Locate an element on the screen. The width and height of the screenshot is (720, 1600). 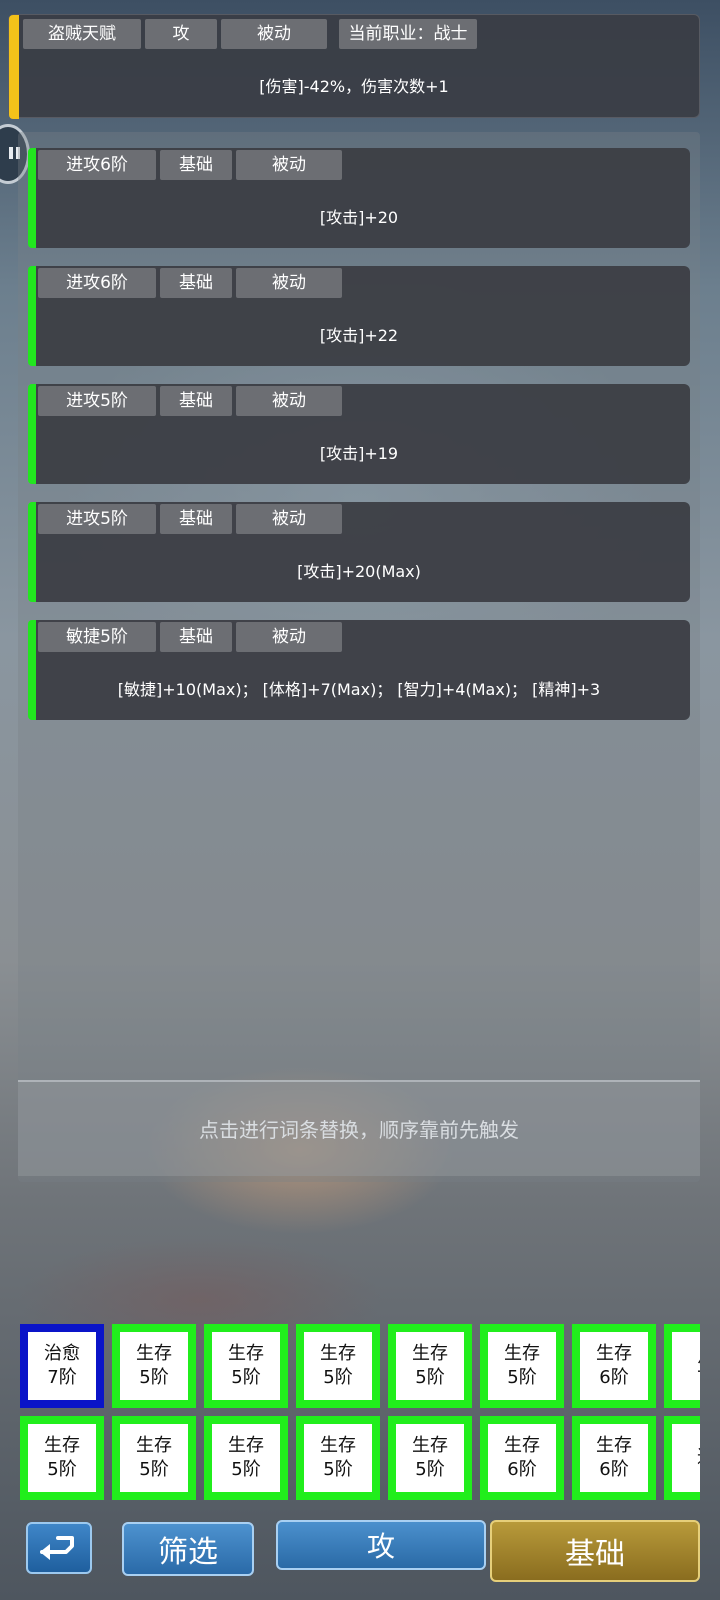
talent-accent-bar is located at coordinates (14, 67).